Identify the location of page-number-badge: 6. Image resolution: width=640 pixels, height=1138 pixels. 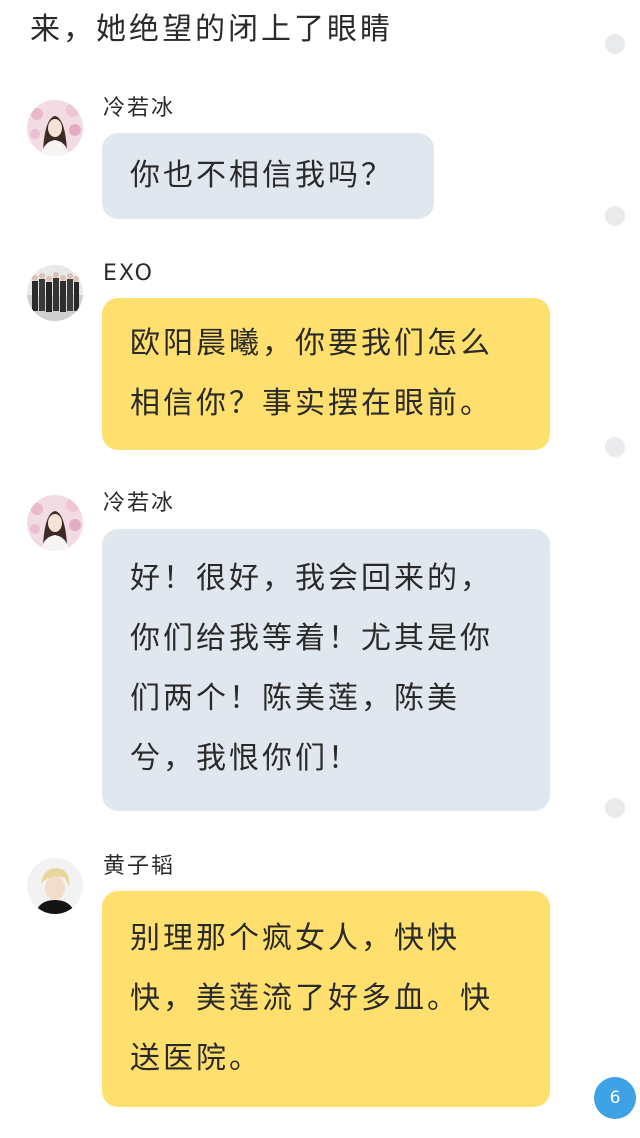
(615, 1098).